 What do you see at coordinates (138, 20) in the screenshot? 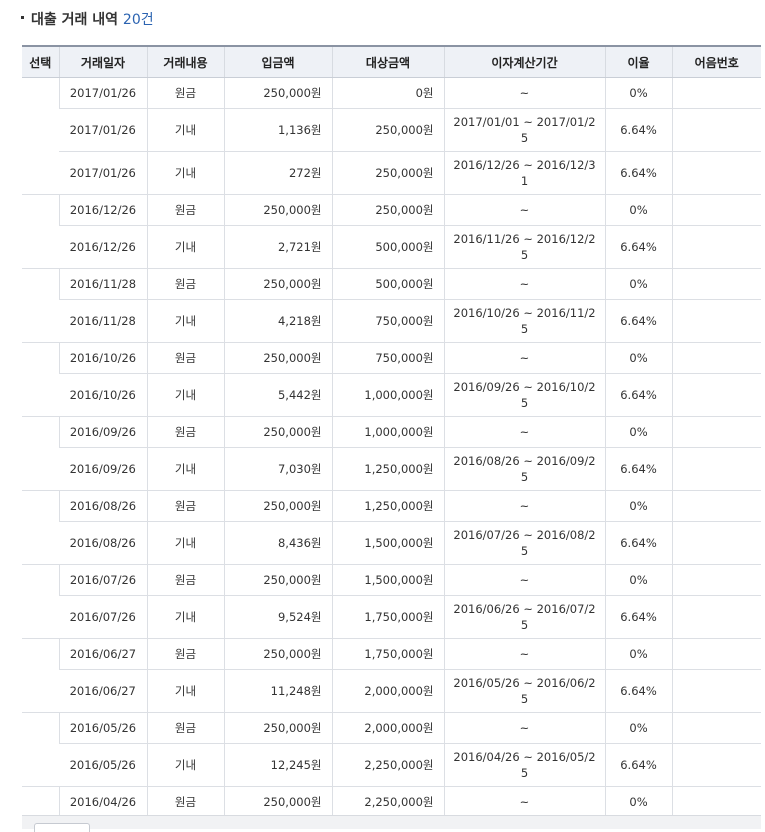
I see `record-count: 20건` at bounding box center [138, 20].